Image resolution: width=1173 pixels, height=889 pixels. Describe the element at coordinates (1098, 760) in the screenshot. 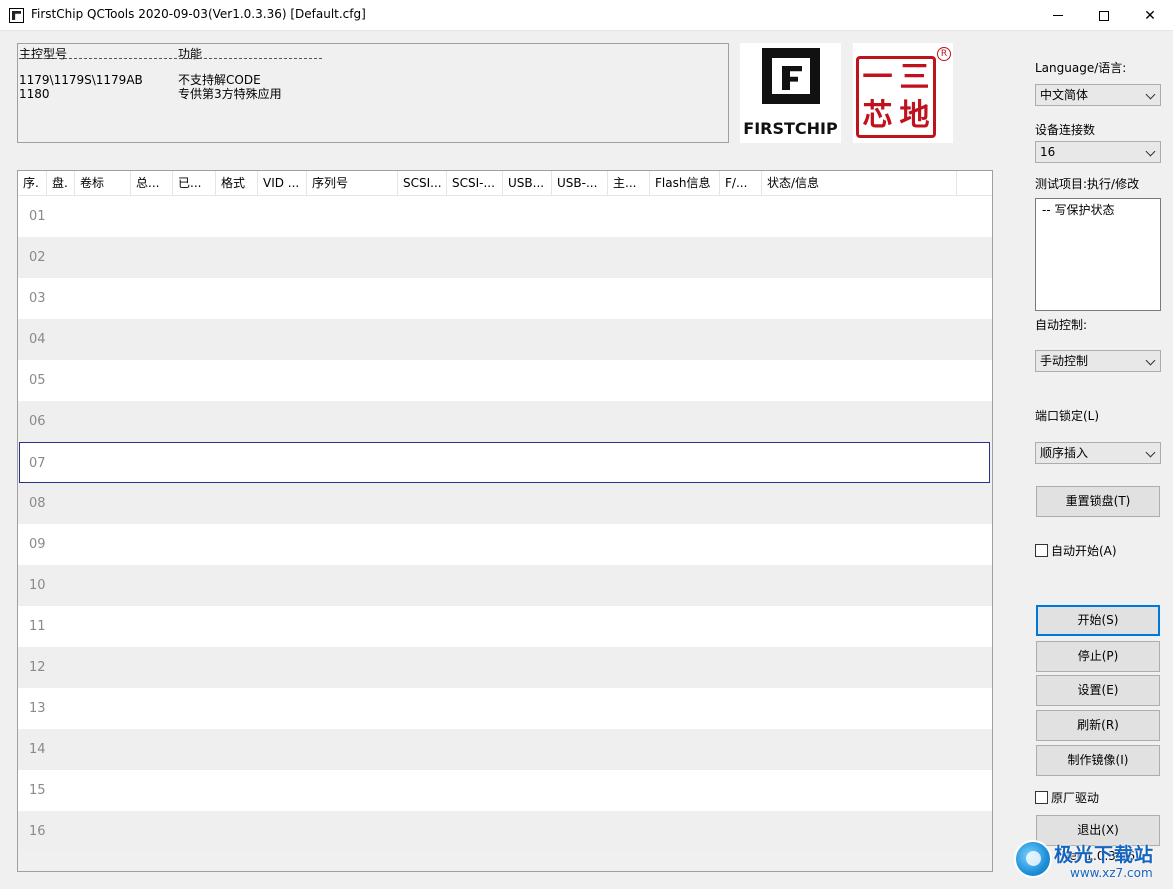

I see `make-image-button: 制作镜像(I)` at that location.